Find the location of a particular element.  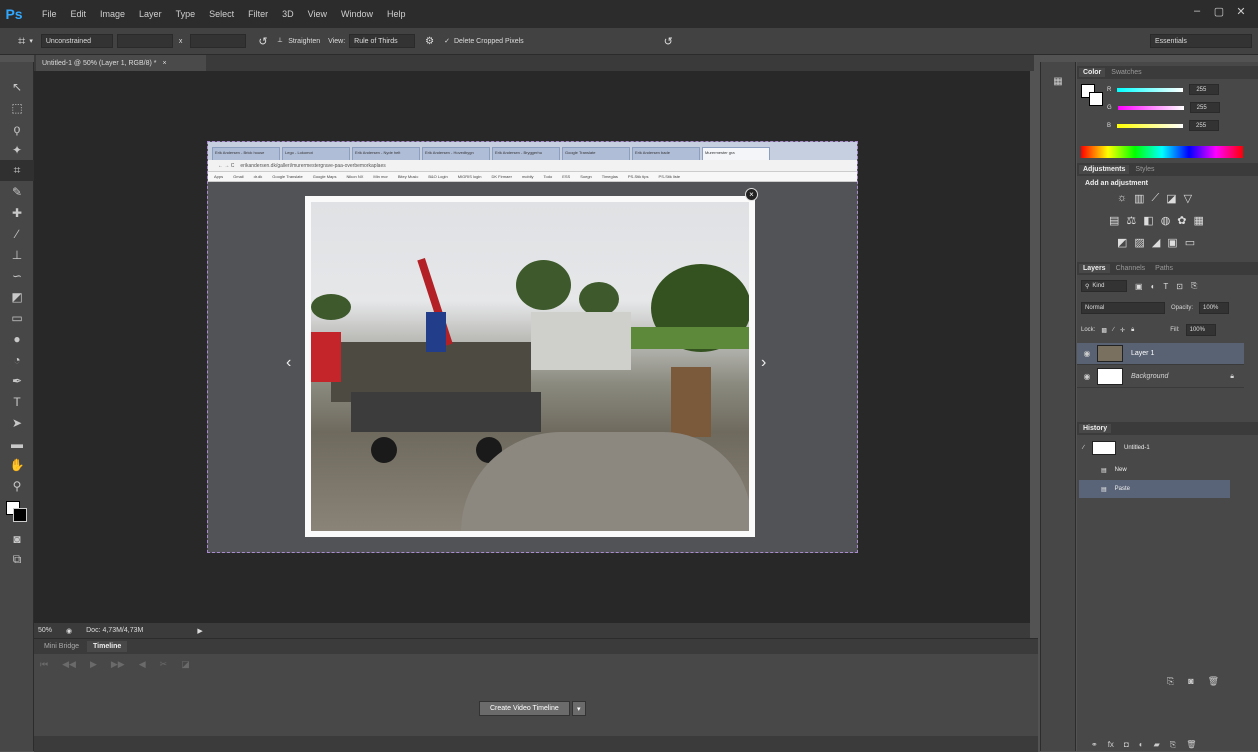

filter-type-icon: T is located at coordinates (1165, 286).